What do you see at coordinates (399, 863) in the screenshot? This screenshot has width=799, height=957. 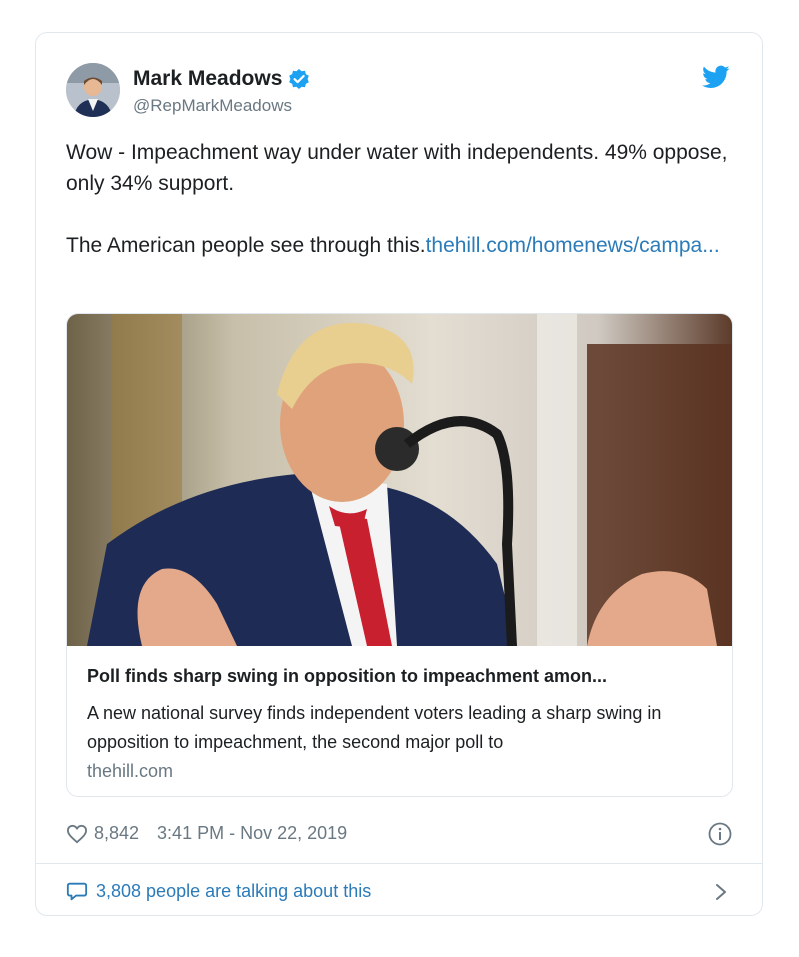 I see `divider` at bounding box center [399, 863].